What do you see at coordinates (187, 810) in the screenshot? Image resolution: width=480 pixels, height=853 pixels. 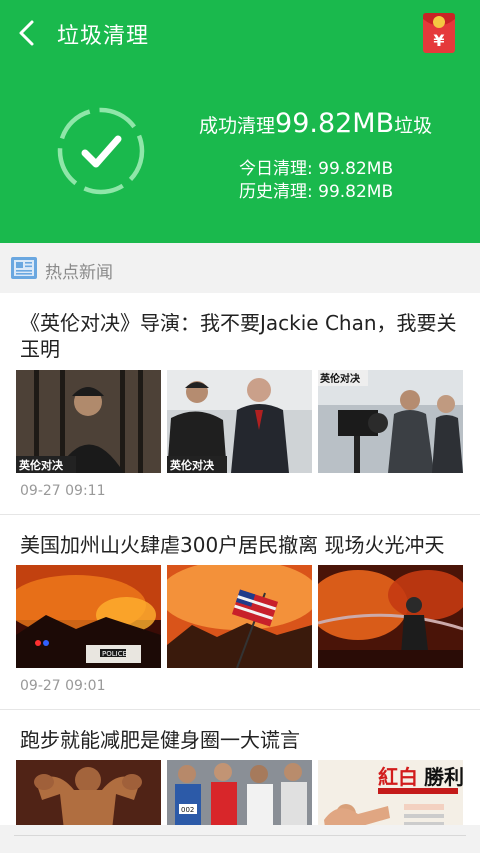 I see `svg-text: 002` at bounding box center [187, 810].